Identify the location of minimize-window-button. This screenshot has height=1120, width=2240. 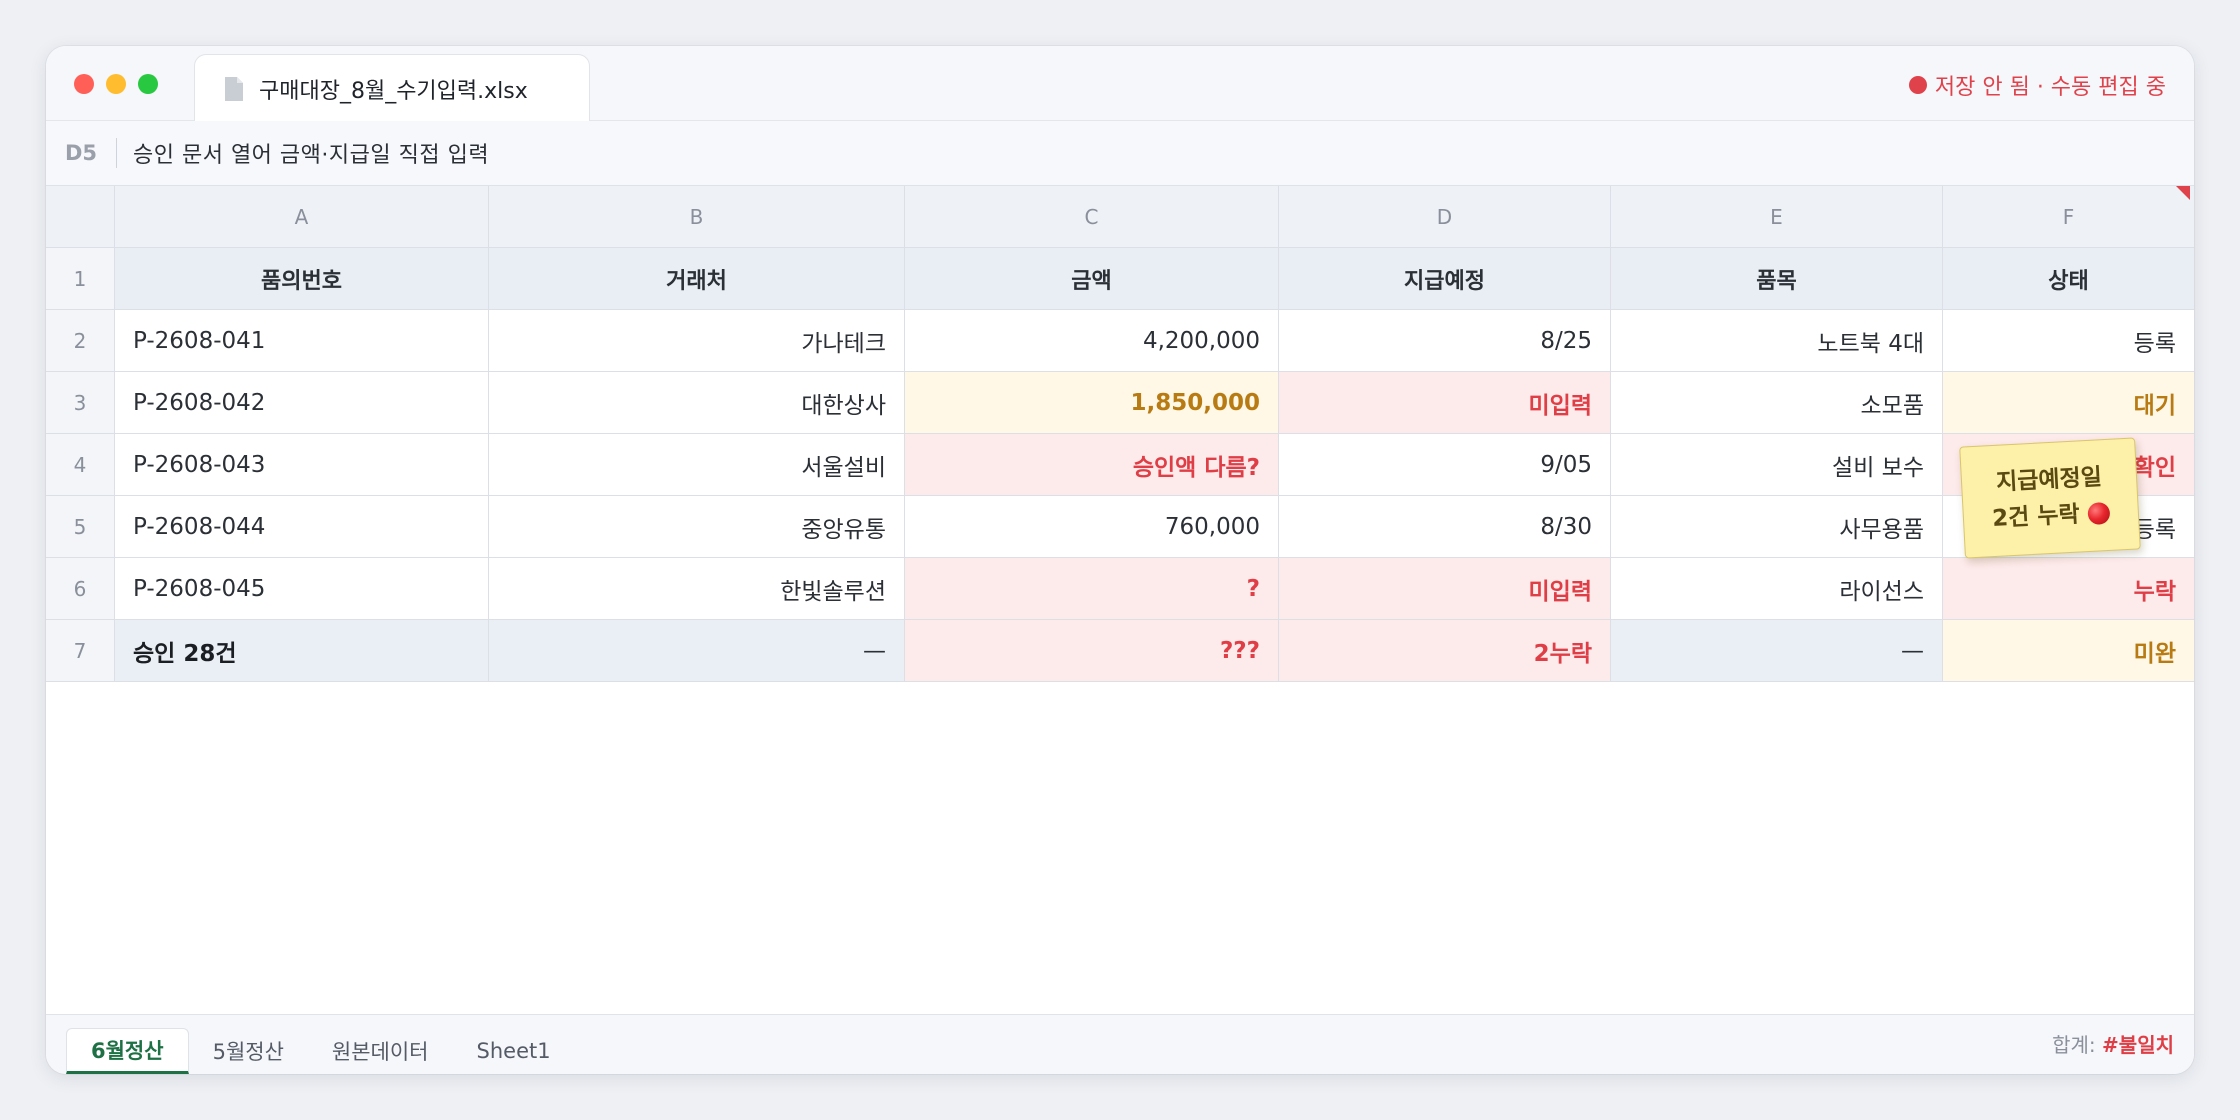
(116, 84).